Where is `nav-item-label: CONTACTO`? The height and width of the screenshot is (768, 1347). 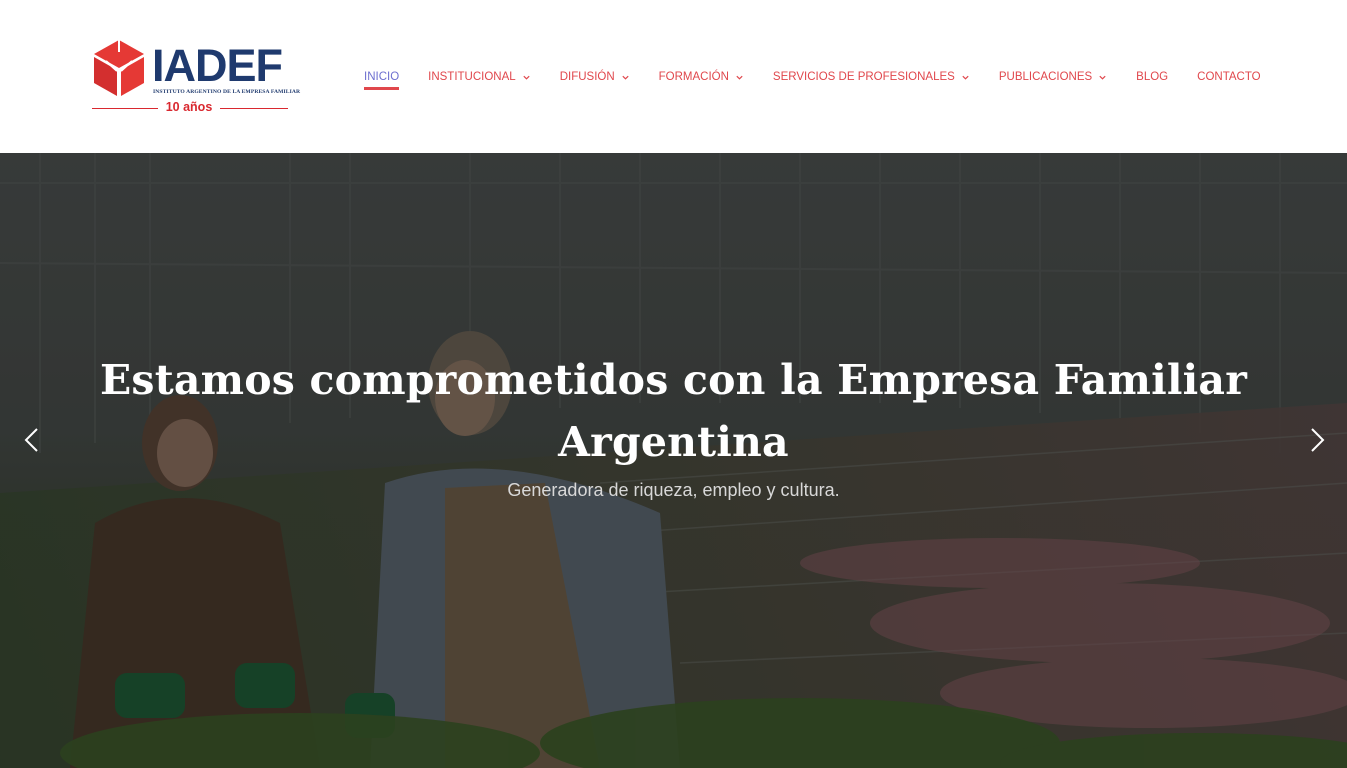 nav-item-label: CONTACTO is located at coordinates (1229, 77).